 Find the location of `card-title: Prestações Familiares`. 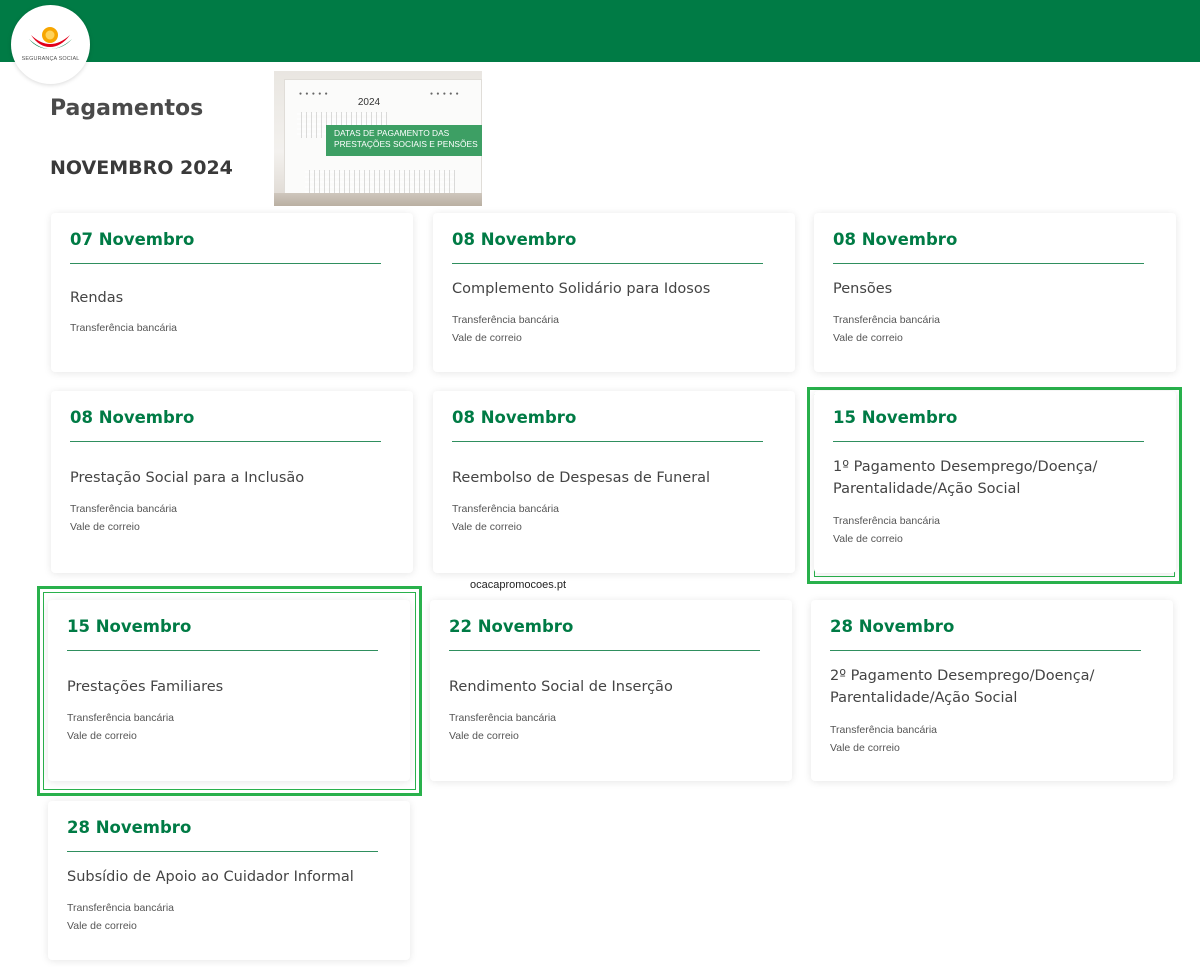

card-title: Prestações Familiares is located at coordinates (145, 687).